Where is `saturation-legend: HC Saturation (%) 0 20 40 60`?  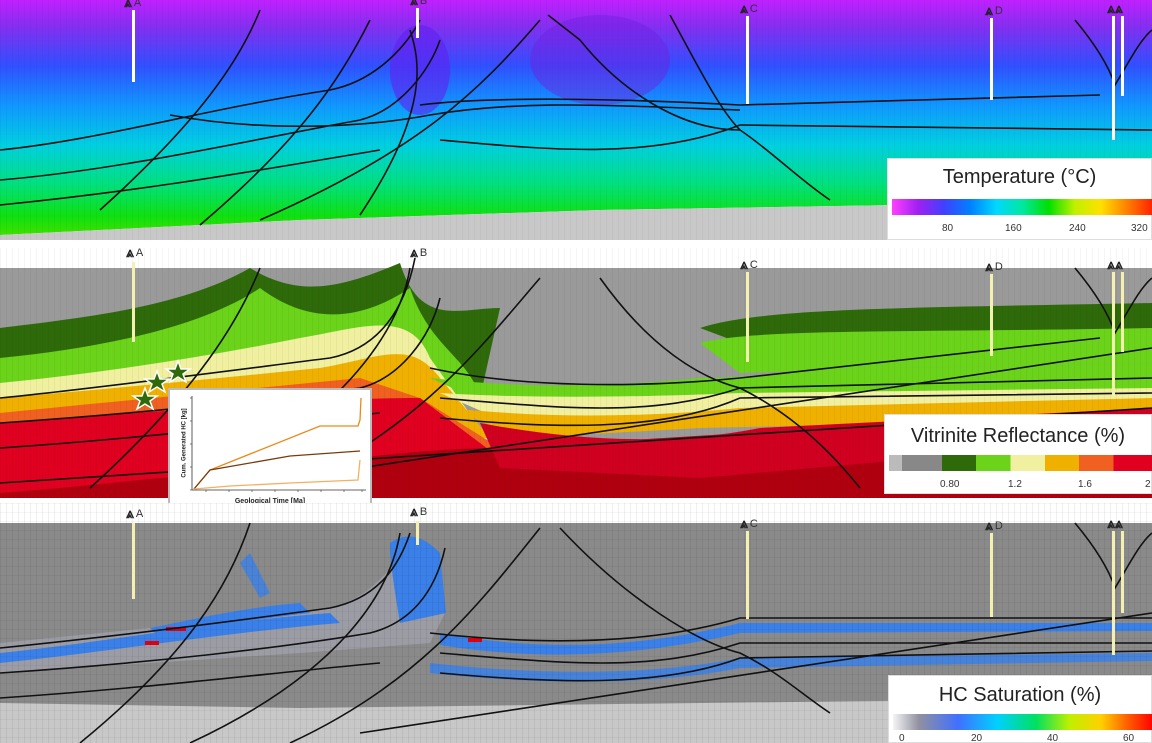 saturation-legend: HC Saturation (%) 0 20 40 60 is located at coordinates (1020, 709).